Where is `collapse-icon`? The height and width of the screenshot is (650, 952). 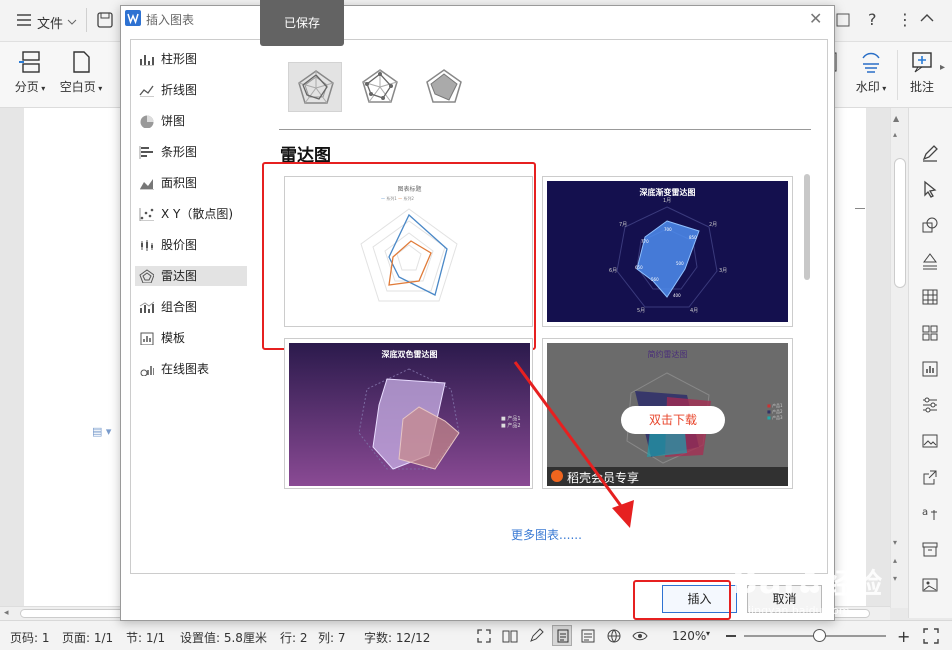 collapse-icon is located at coordinates (927, 19).